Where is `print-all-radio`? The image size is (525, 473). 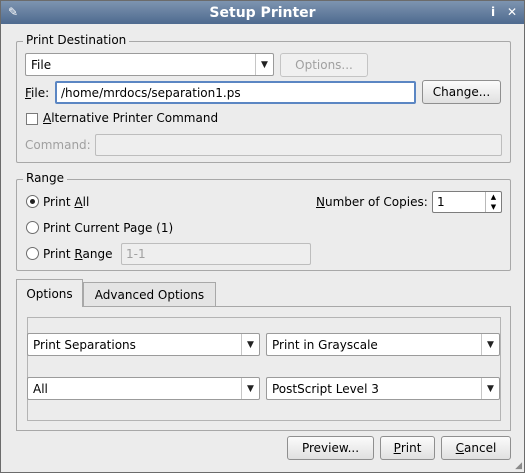
print-all-radio is located at coordinates (32, 201).